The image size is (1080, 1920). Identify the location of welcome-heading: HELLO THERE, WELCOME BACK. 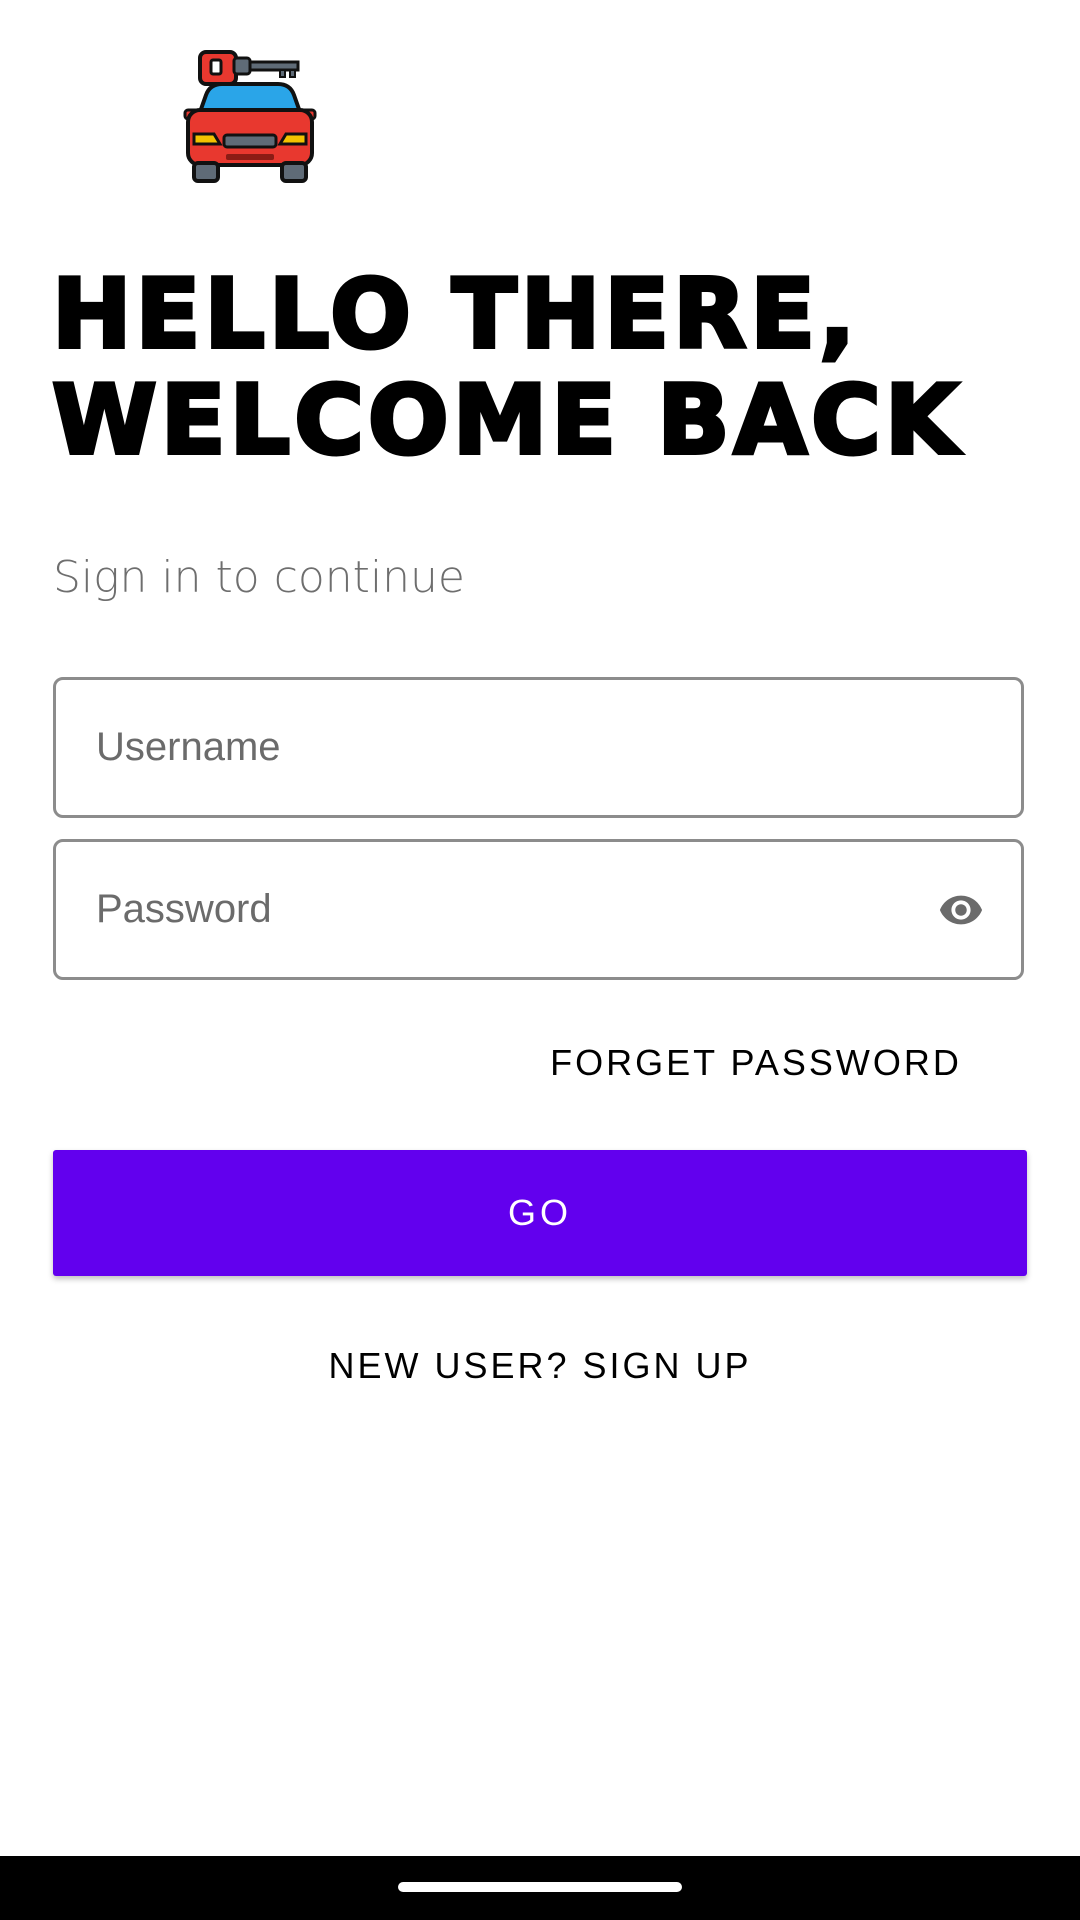
(551, 368).